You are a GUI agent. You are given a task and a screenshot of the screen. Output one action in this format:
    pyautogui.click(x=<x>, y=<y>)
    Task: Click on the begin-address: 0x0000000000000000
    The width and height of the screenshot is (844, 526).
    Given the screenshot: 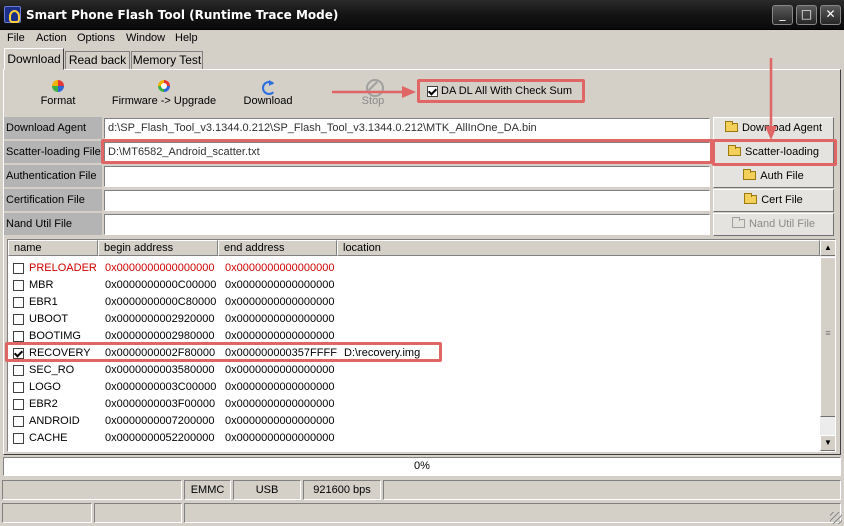 What is the action you would take?
    pyautogui.click(x=160, y=268)
    